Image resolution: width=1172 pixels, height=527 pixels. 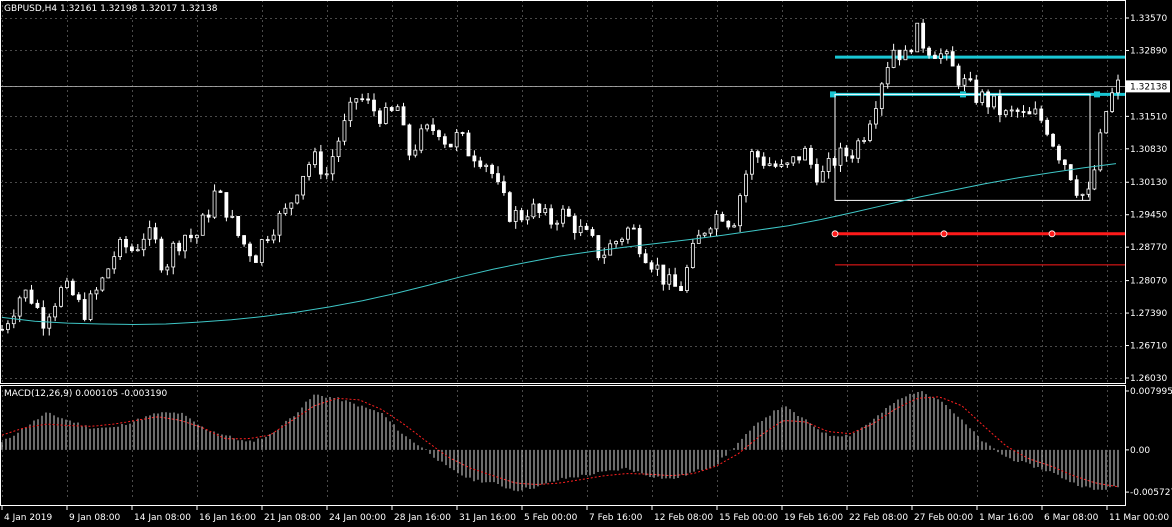 What do you see at coordinates (1139, 518) in the screenshot?
I see `time-tick-label: 11 Mar 00:00` at bounding box center [1139, 518].